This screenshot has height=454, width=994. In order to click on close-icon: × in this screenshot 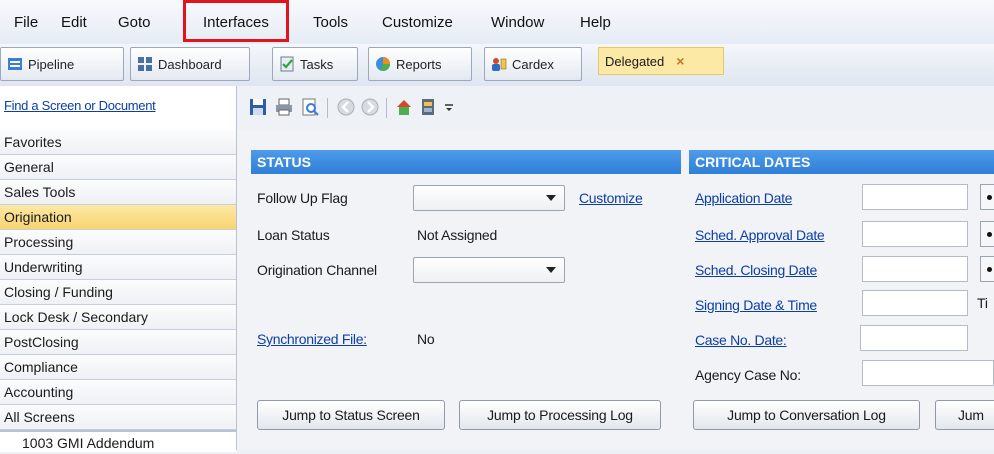, I will do `click(680, 61)`.